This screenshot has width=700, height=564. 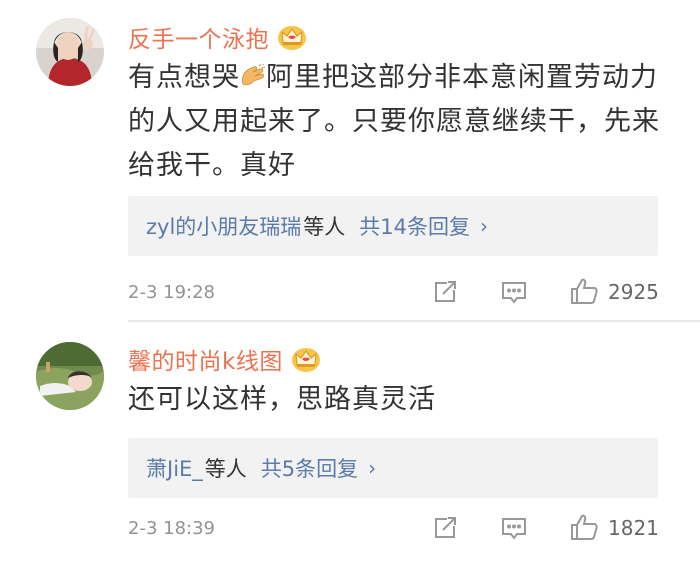 I want to click on username: 馨的时尚k线图, so click(x=224, y=359).